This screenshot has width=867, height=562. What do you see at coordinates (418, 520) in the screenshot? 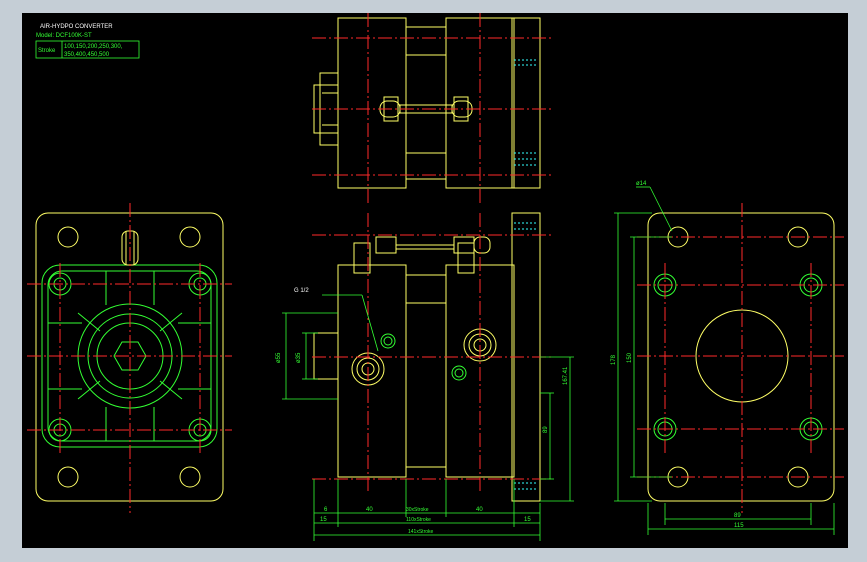
I see `dim-110-stroke: 110xStroke` at bounding box center [418, 520].